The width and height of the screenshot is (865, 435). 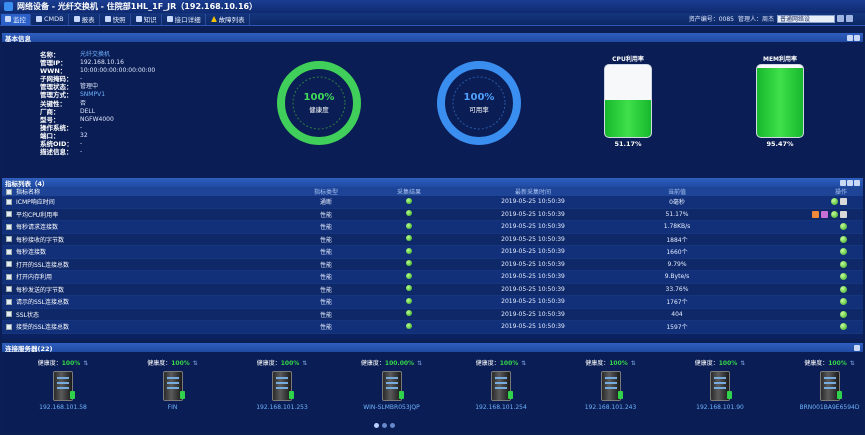 What do you see at coordinates (27, 315) in the screenshot?
I see `index-name: SSL状态` at bounding box center [27, 315].